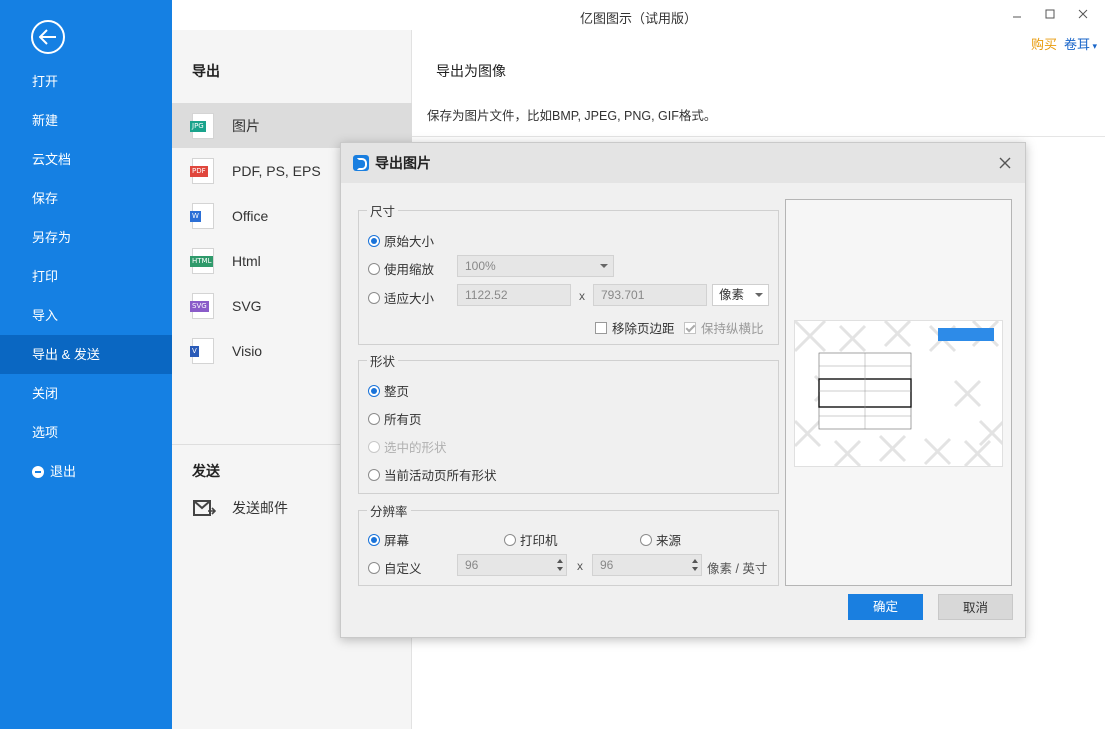 The image size is (1105, 729). Describe the element at coordinates (535, 266) in the screenshot. I see `scale-select: 100%` at that location.